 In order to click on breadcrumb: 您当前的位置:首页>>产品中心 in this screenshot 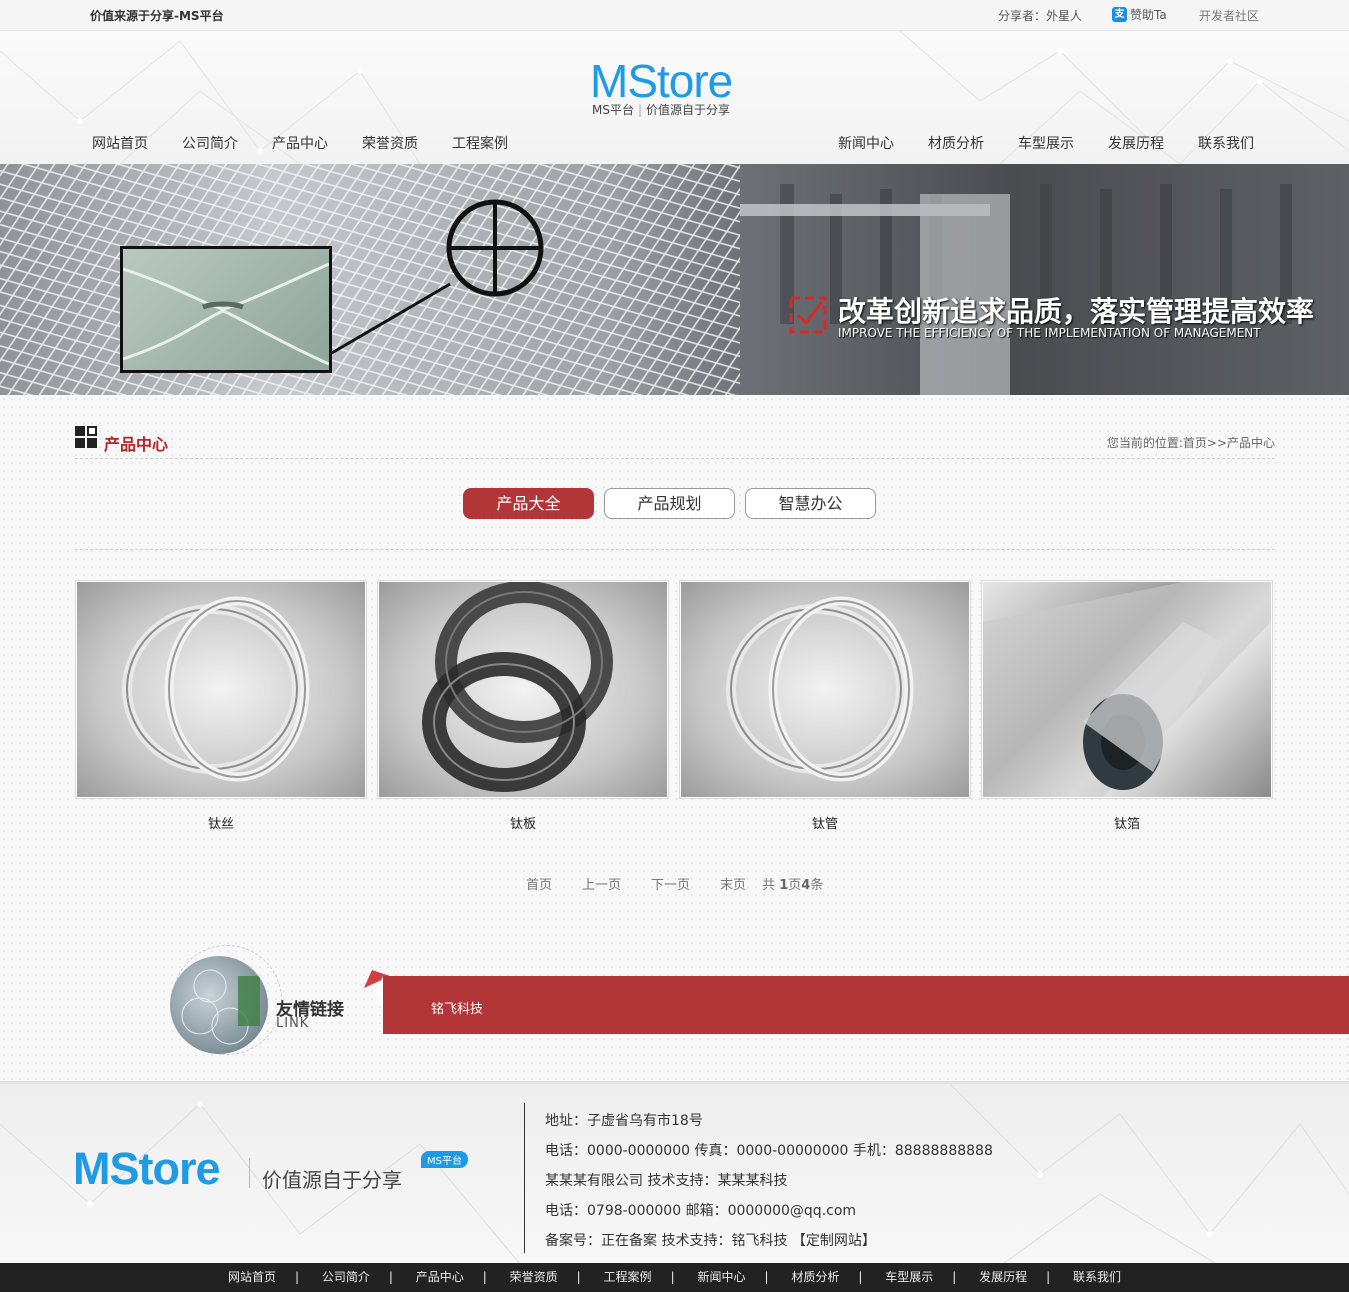, I will do `click(1191, 442)`.